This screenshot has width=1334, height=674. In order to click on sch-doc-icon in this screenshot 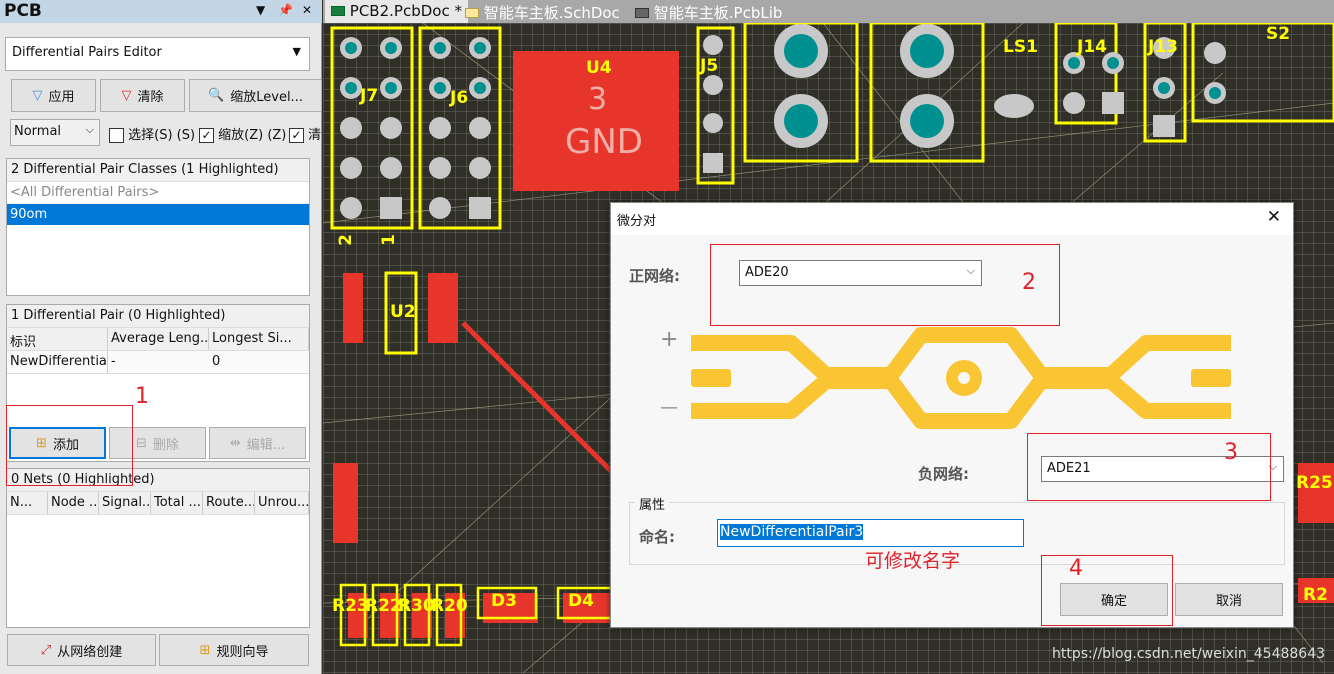, I will do `click(472, 13)`.